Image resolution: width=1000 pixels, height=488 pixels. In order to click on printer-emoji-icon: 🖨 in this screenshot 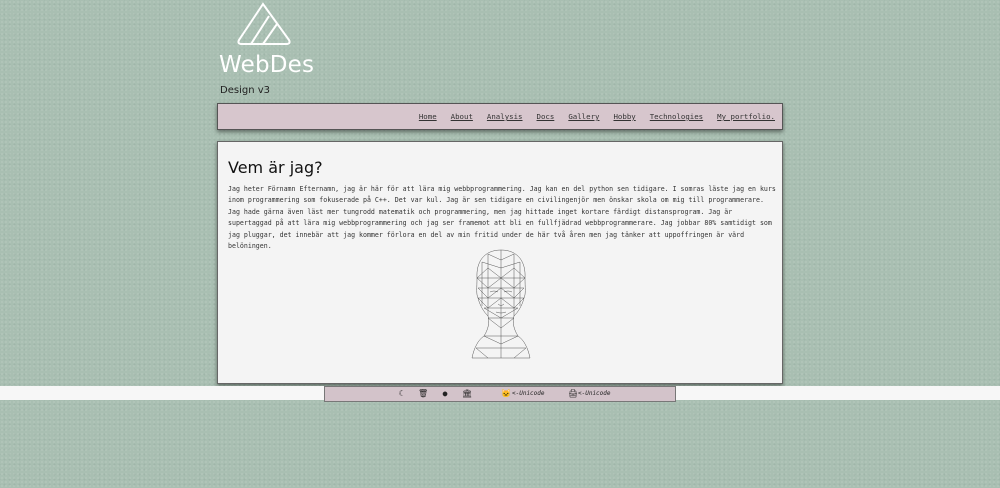, I will do `click(573, 393)`.